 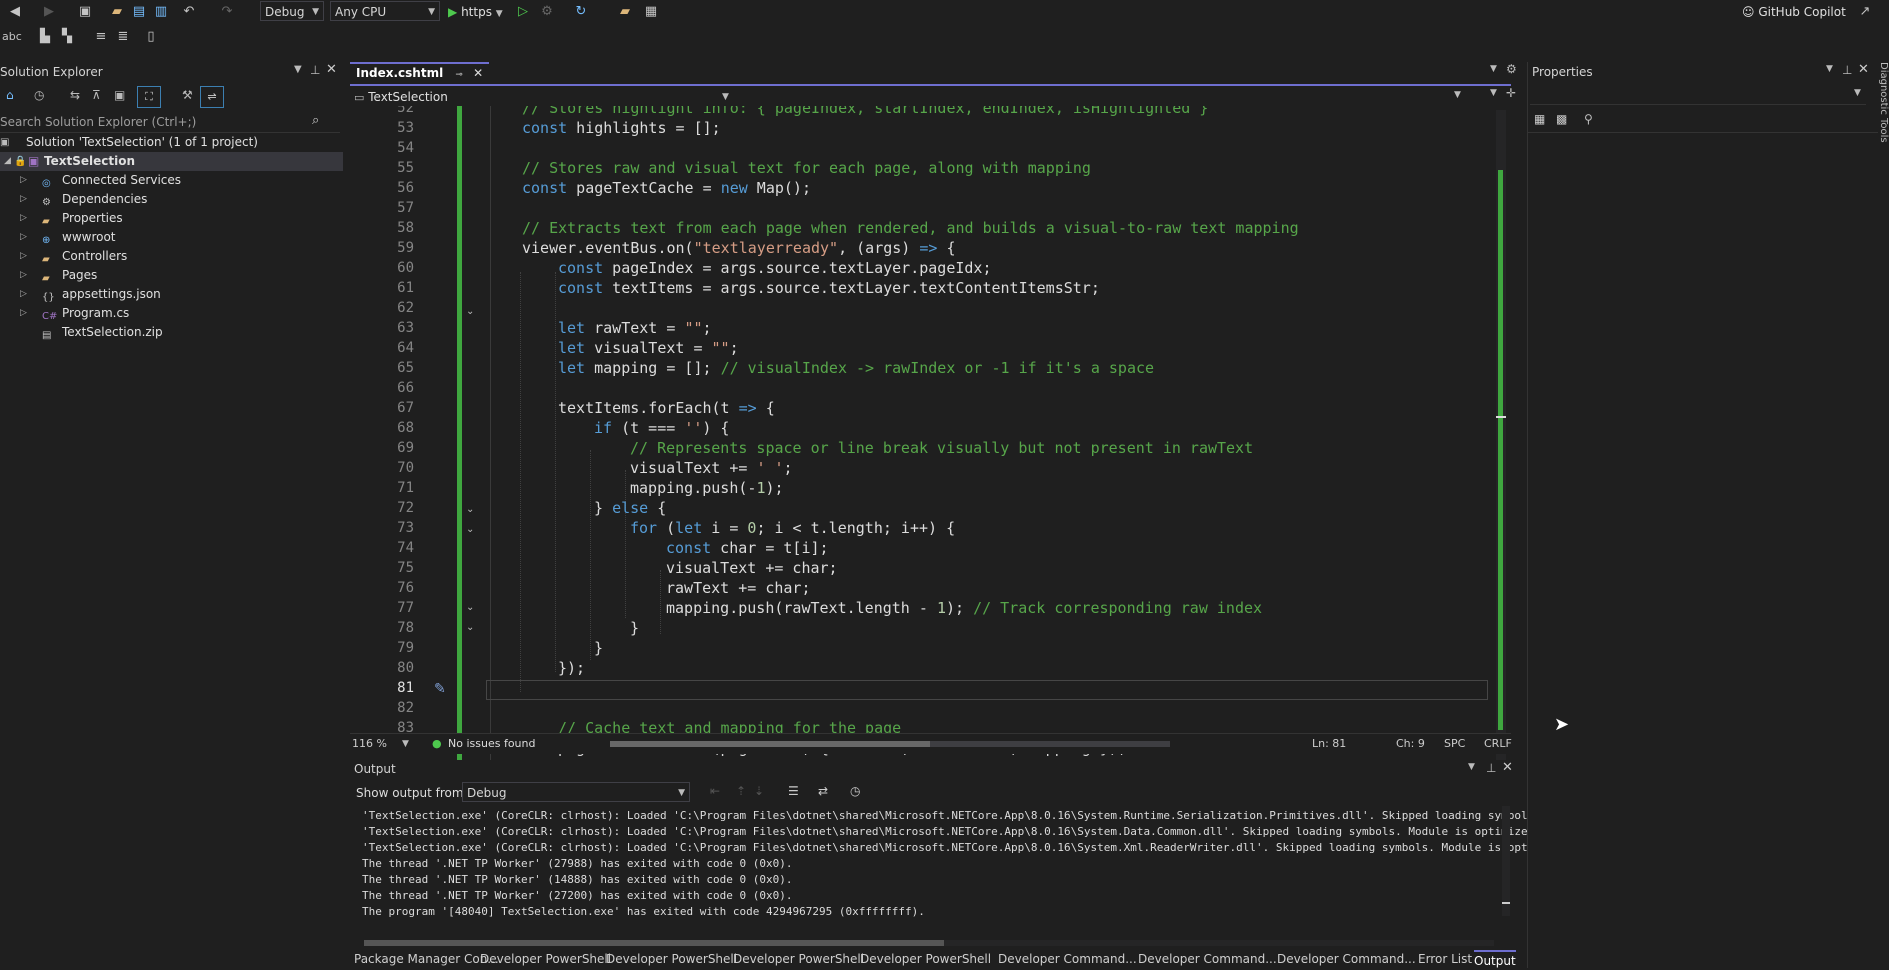 What do you see at coordinates (170, 122) in the screenshot?
I see `solution-search-input: Search Solution Explorer (Ctrl+;) ⌕` at bounding box center [170, 122].